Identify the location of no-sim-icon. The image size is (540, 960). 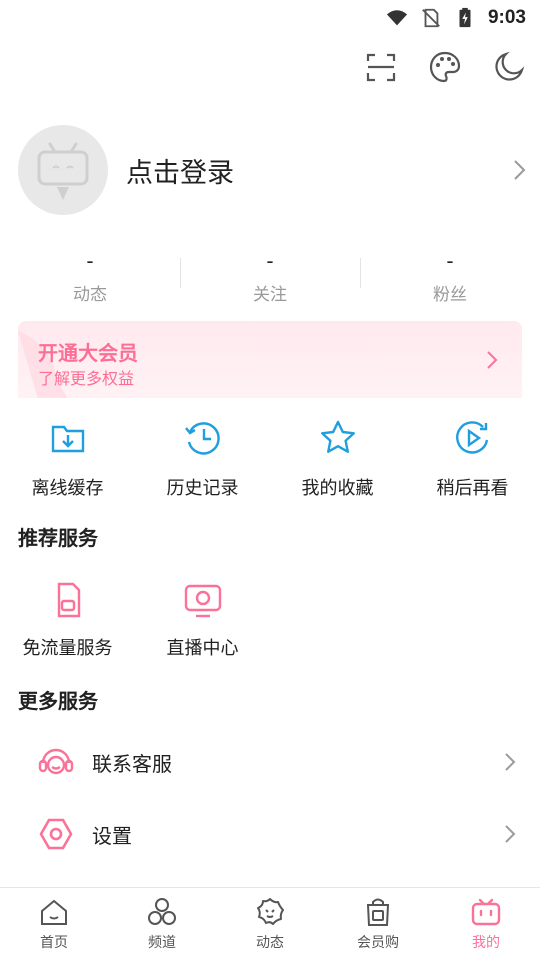
(431, 18).